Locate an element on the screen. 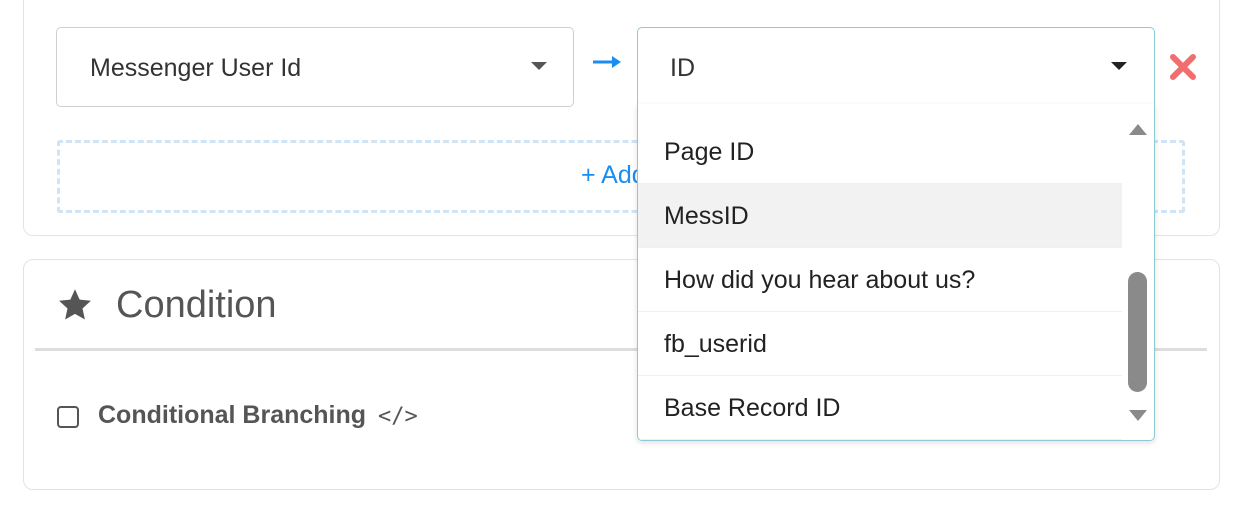 This screenshot has width=1244, height=511. condition-title: Condition is located at coordinates (196, 305).